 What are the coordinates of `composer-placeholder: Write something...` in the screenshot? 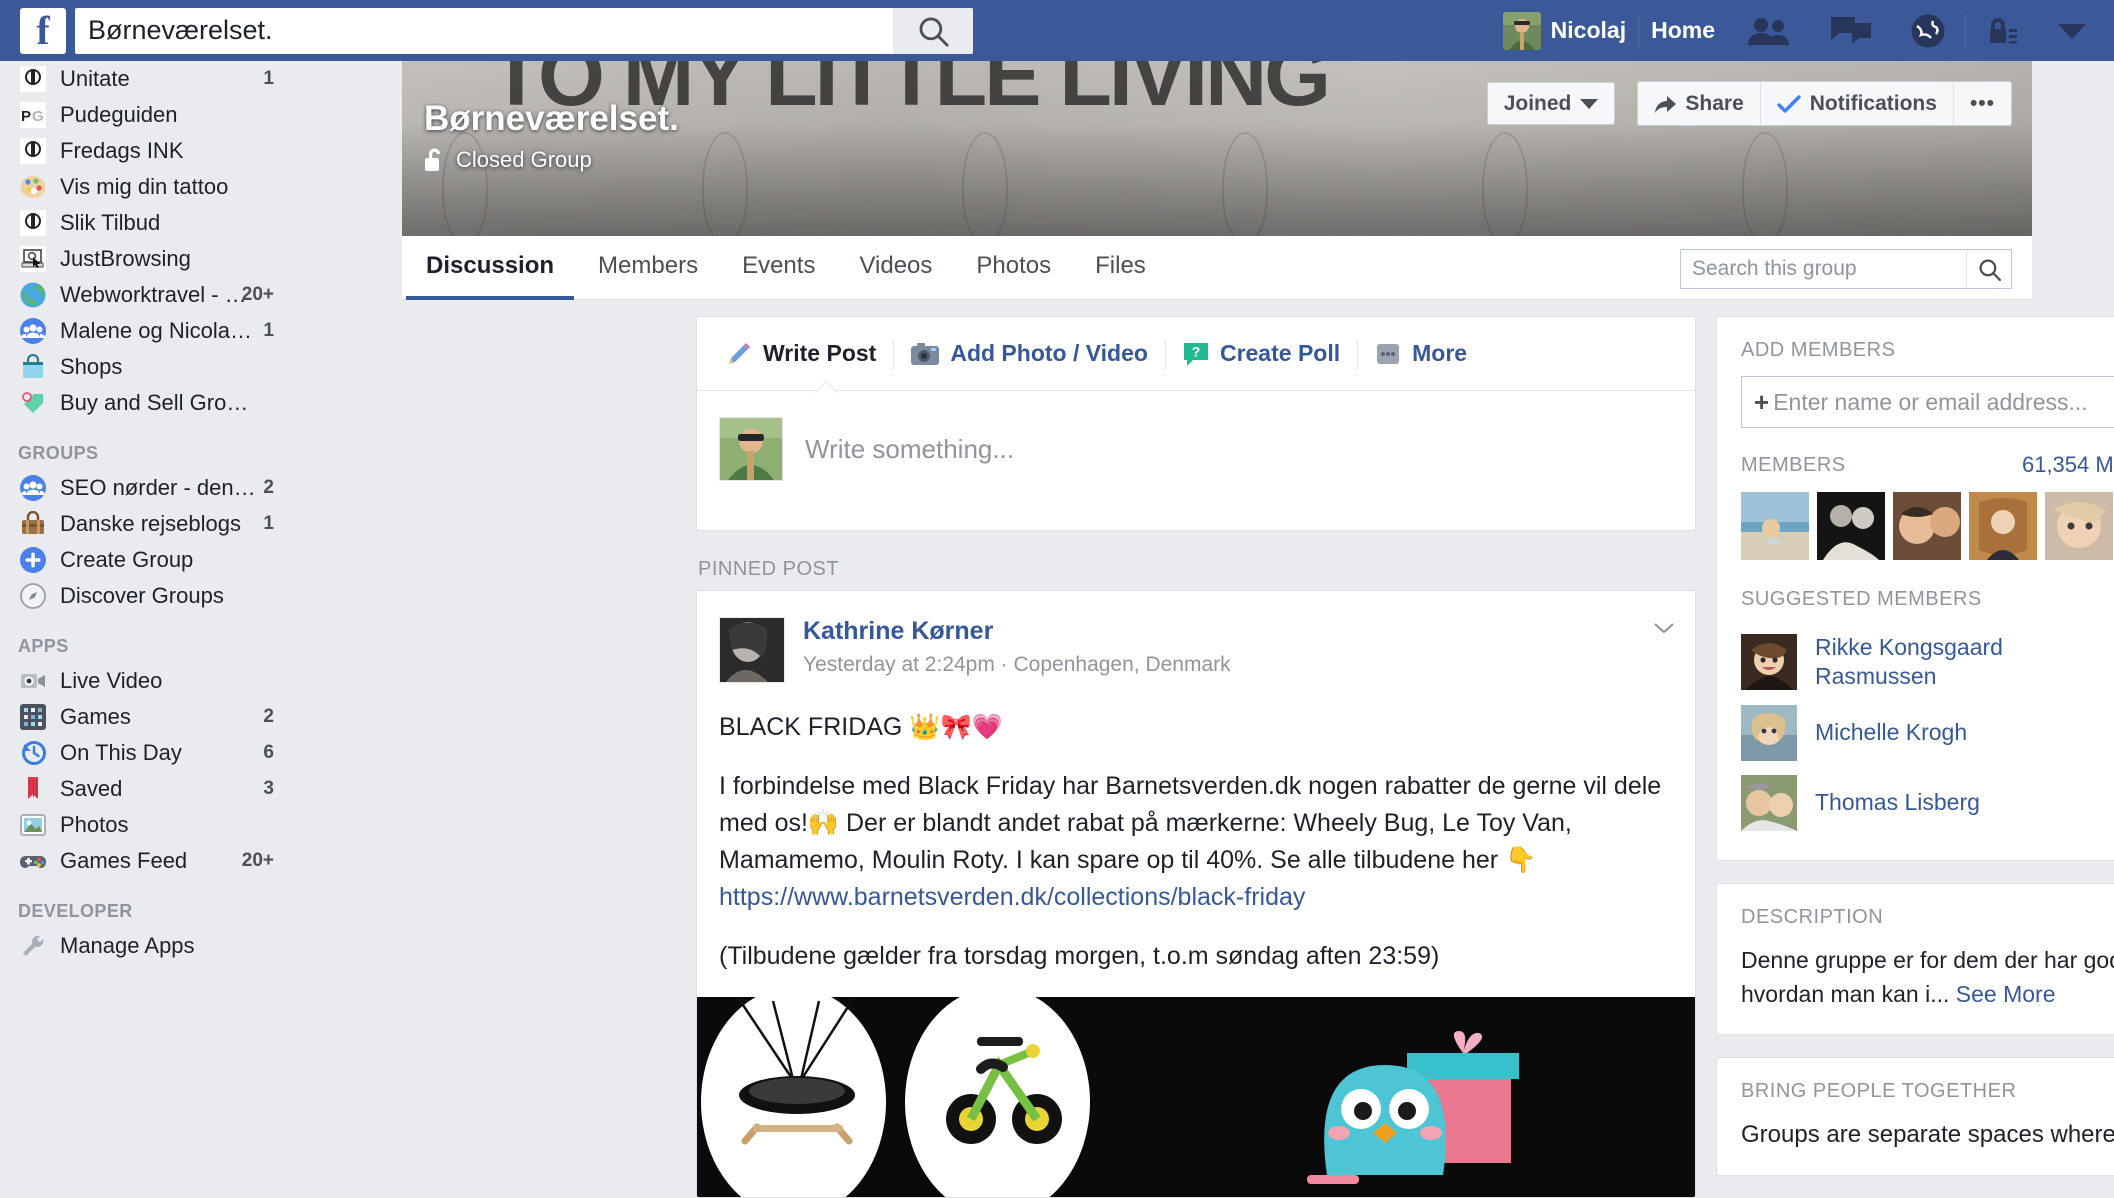 It's located at (909, 449).